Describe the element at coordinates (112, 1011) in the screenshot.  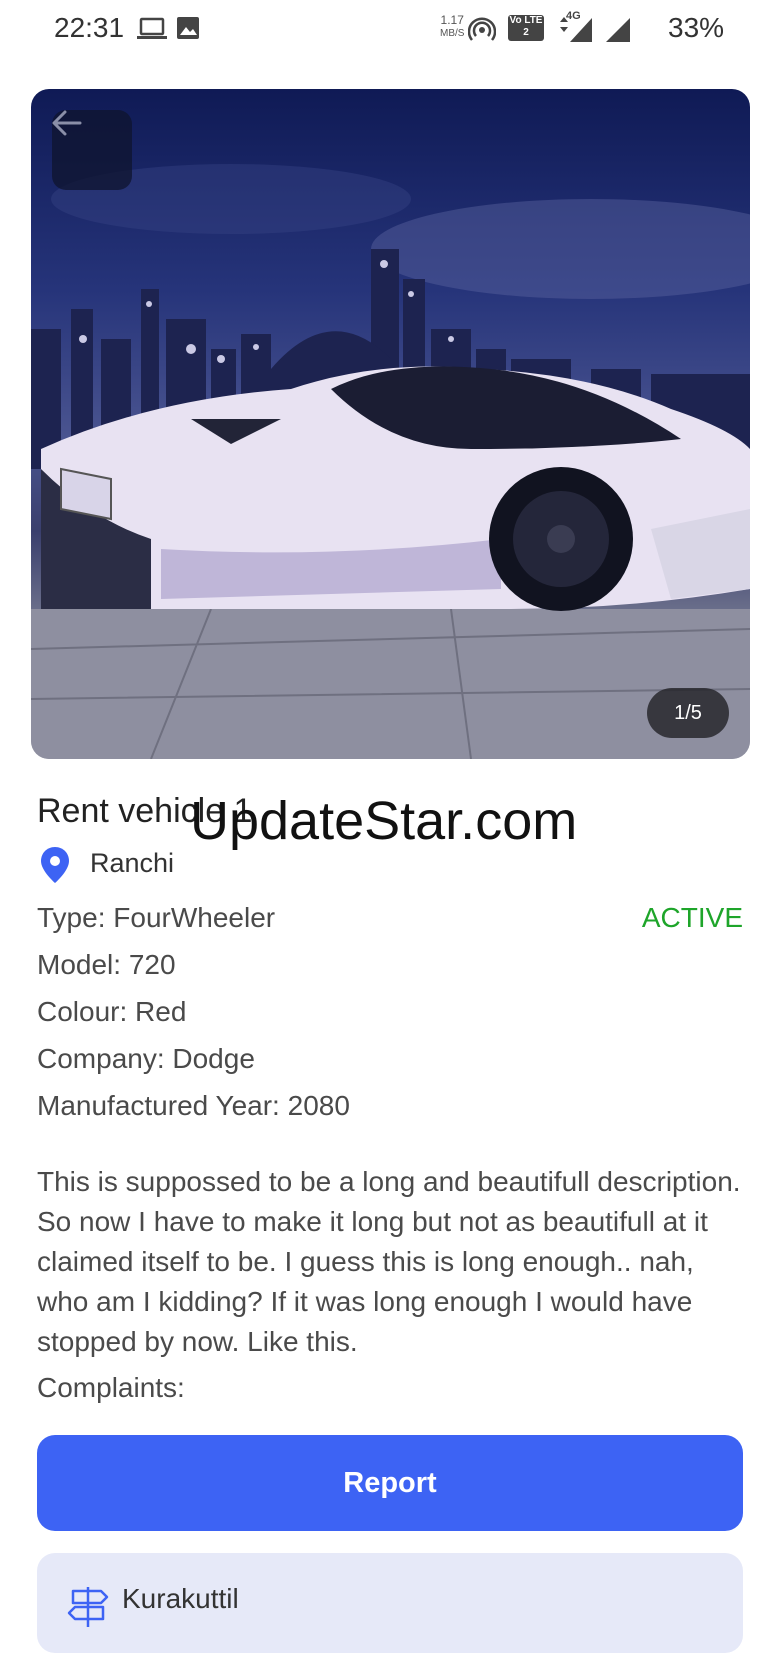
I see `detail-colour: Colour: Red` at that location.